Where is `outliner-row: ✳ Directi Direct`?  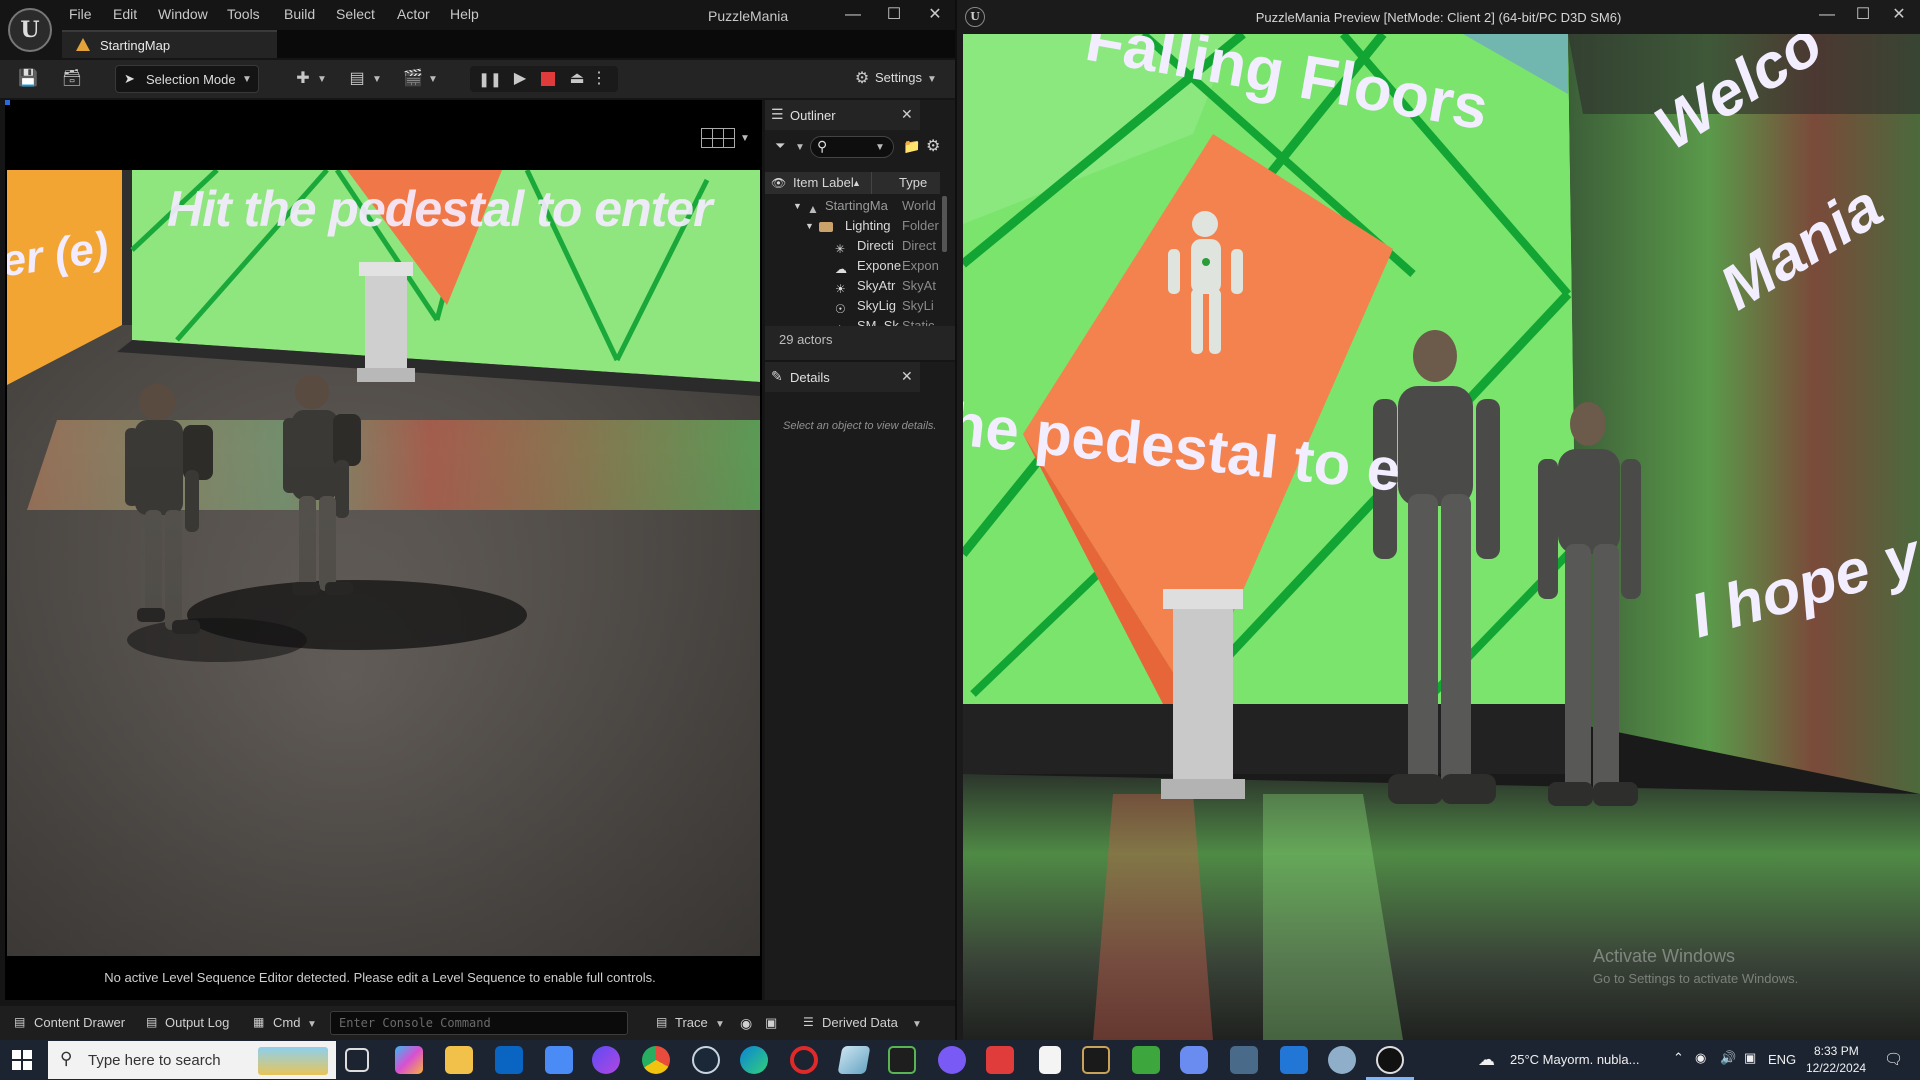 outliner-row: ✳ Directi Direct is located at coordinates (852, 246).